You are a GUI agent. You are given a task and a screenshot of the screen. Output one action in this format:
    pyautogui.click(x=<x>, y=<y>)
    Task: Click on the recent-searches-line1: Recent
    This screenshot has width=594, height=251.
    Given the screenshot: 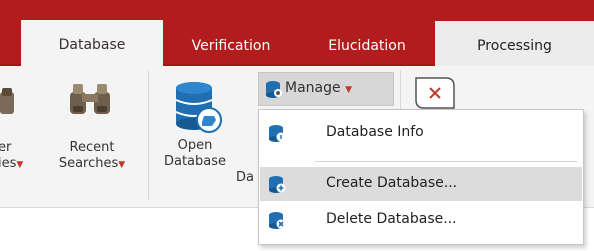 What is the action you would take?
    pyautogui.click(x=92, y=147)
    